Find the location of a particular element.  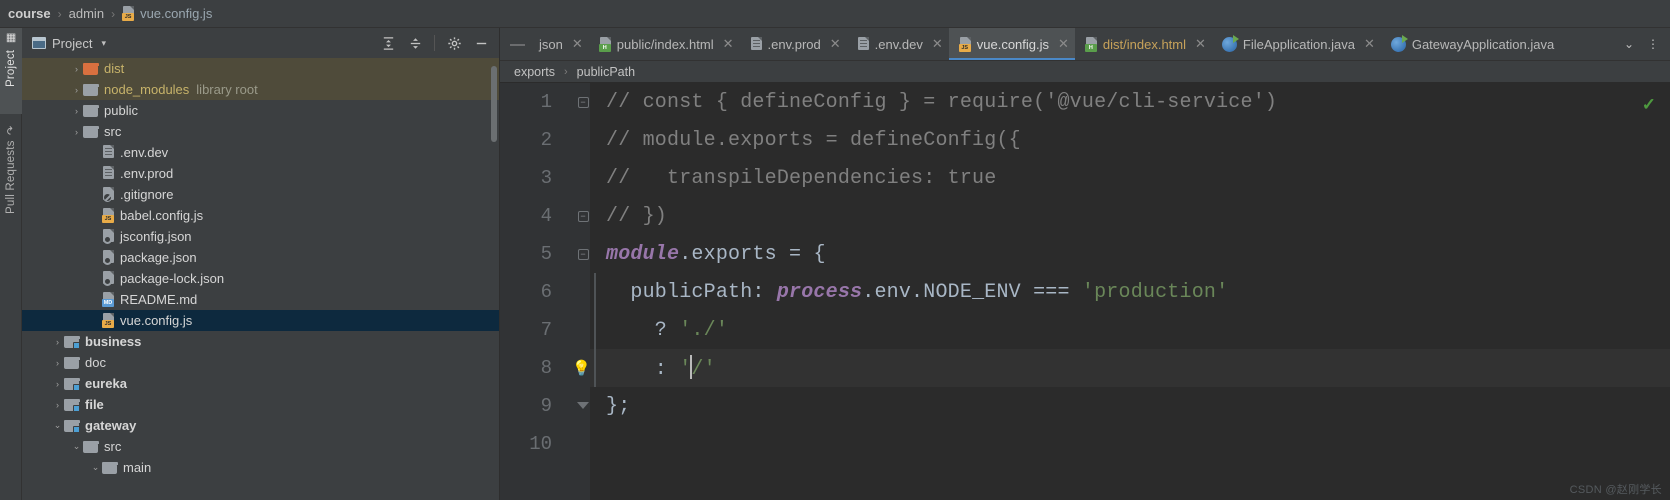

tab-list-dropdown-button: ⌄ is located at coordinates (1629, 44).